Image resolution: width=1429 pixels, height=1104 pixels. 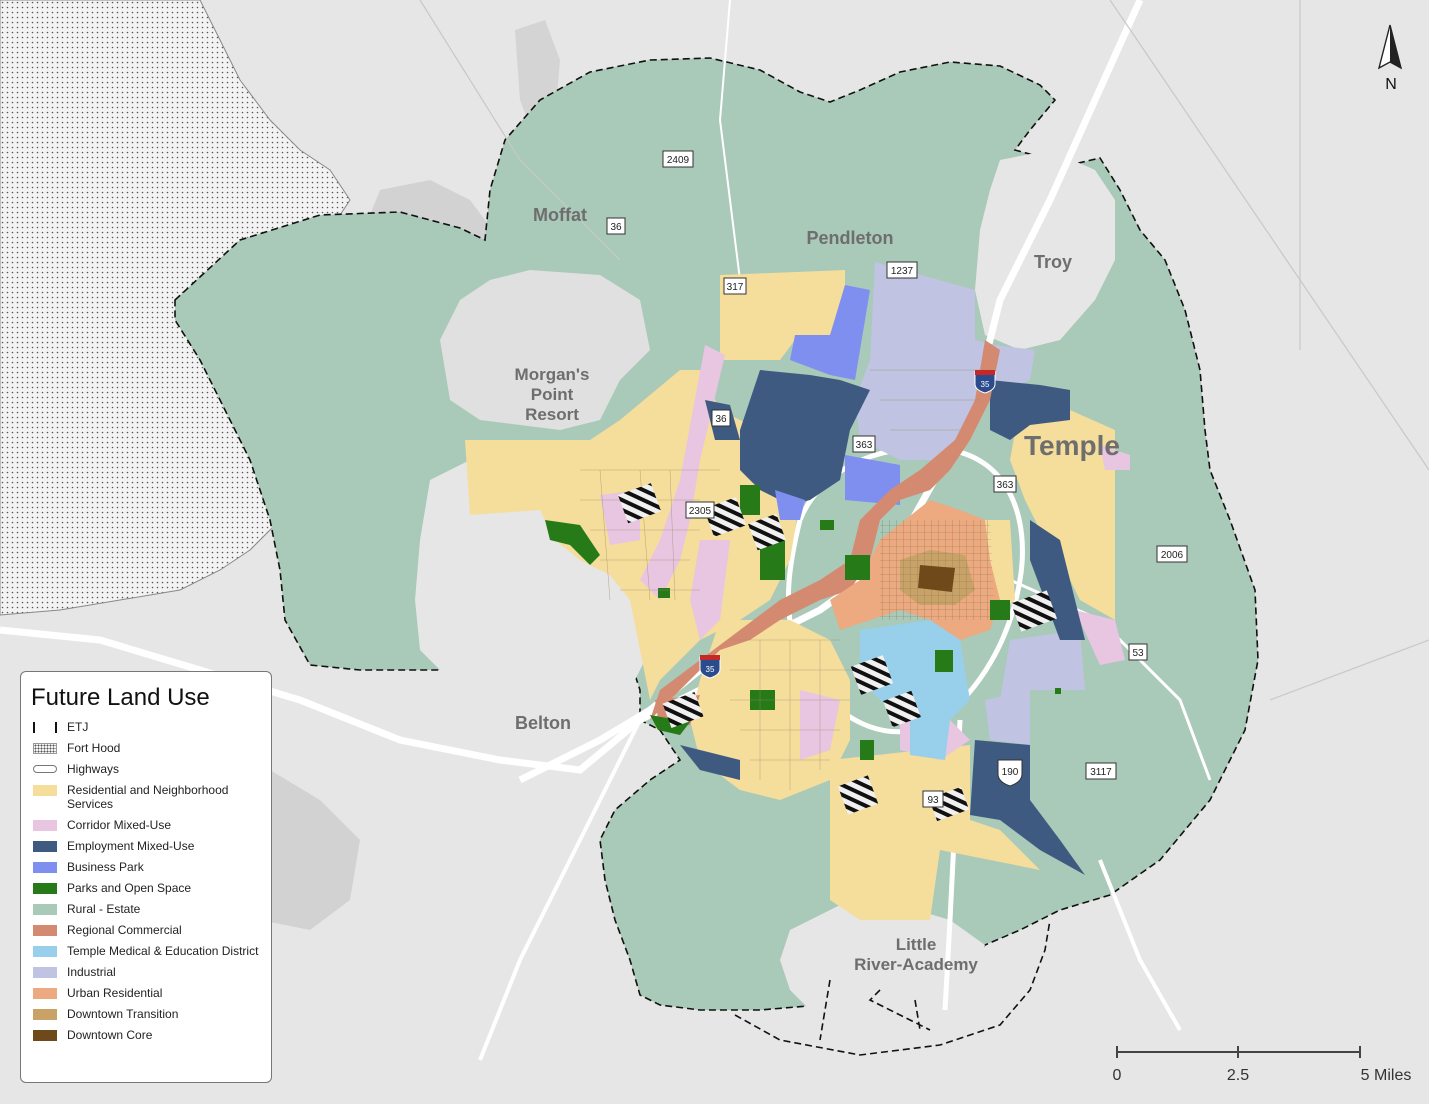 I want to click on scale-label-5-miles: 5 Miles, so click(x=1386, y=1075).